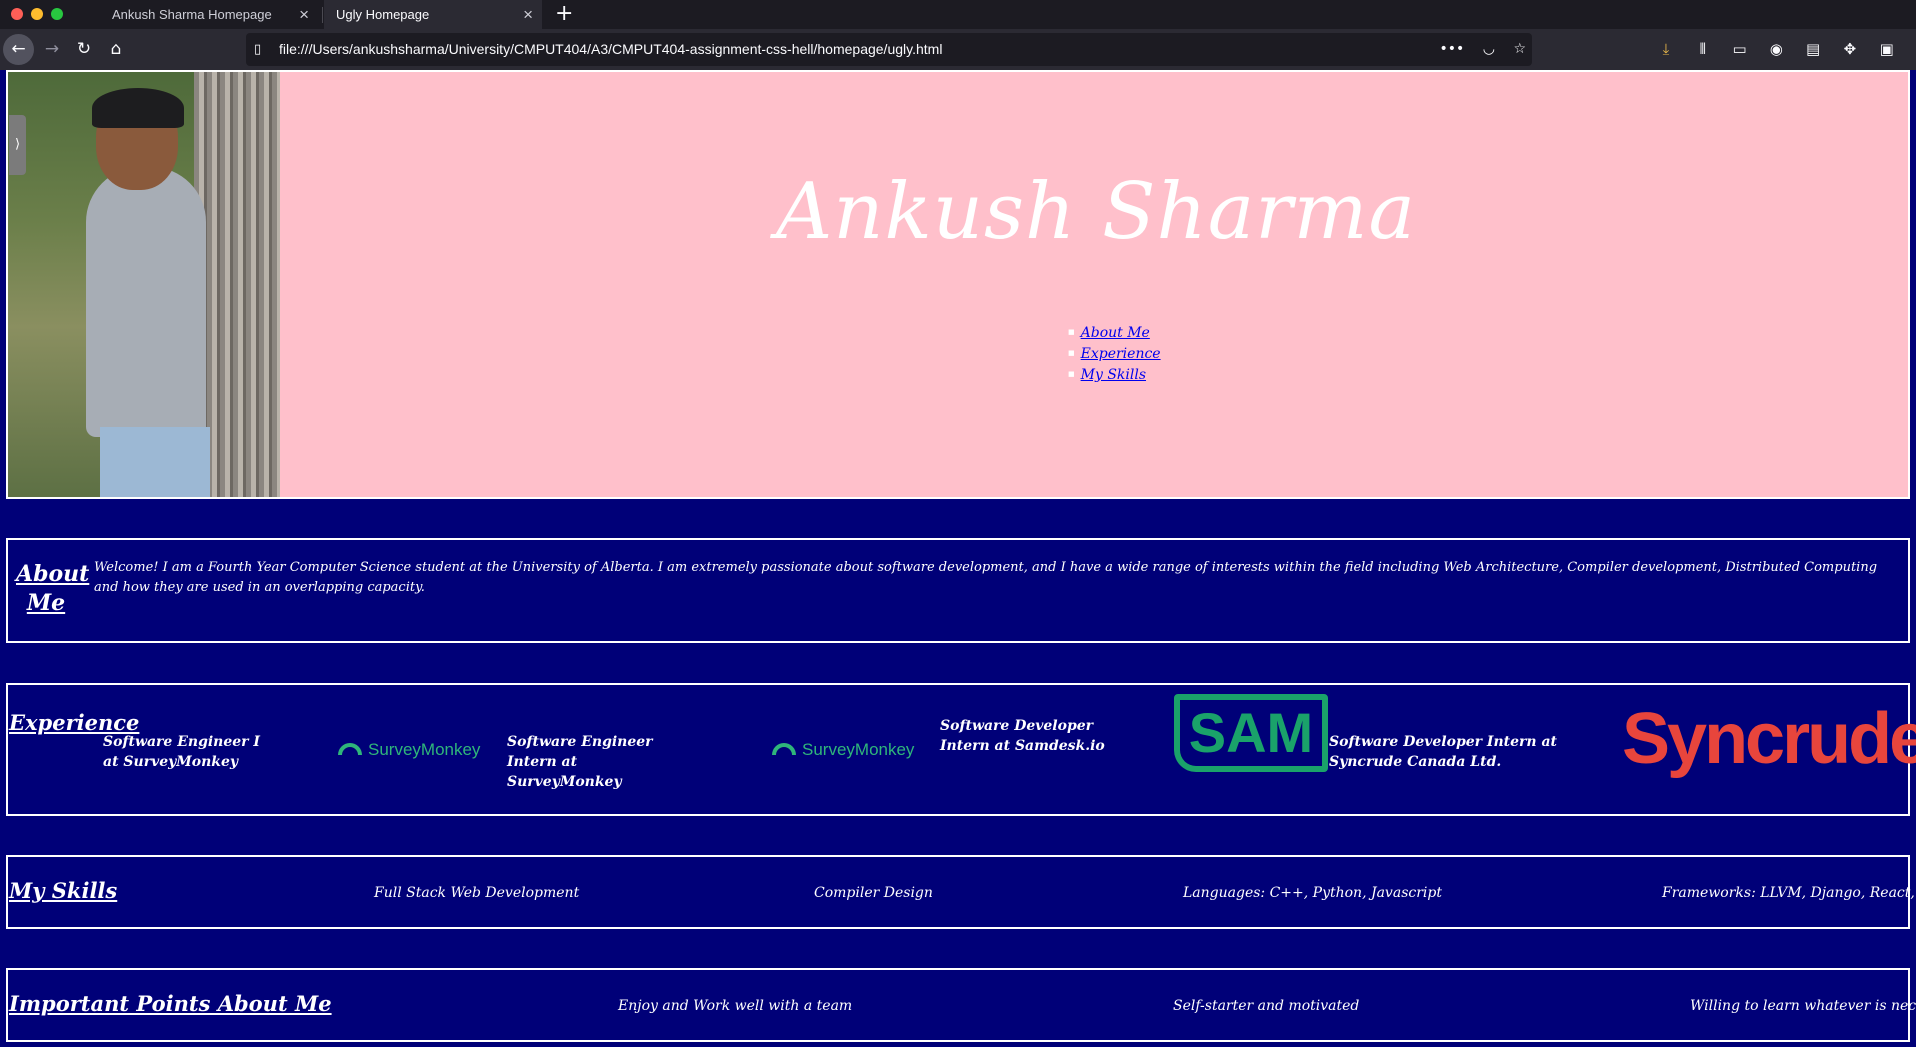 This screenshot has height=1047, width=1916. Describe the element at coordinates (63, 890) in the screenshot. I see `skills-heading: My Skills` at that location.